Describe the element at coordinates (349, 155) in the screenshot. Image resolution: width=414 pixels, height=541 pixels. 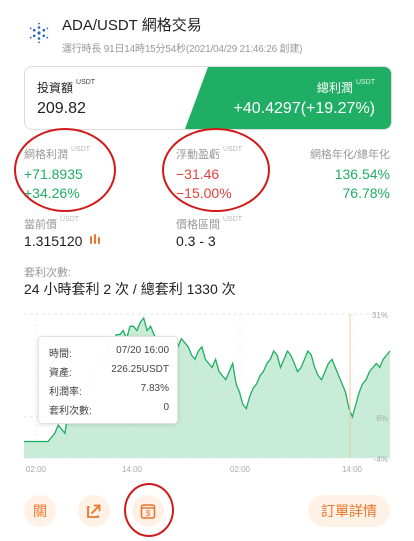
I see `annualized-label: 網格年化/總年化` at that location.